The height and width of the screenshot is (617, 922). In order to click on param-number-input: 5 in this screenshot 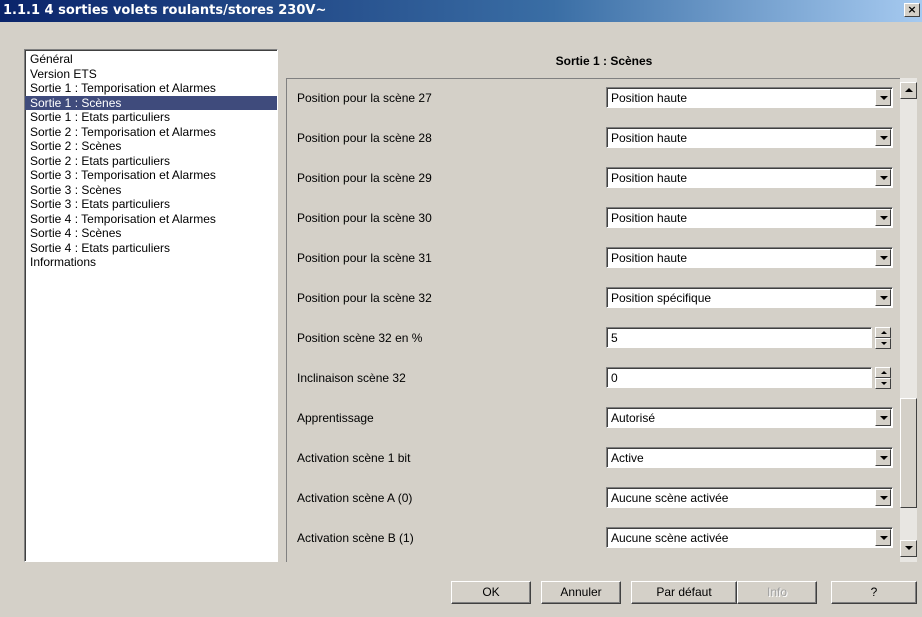, I will do `click(739, 337)`.